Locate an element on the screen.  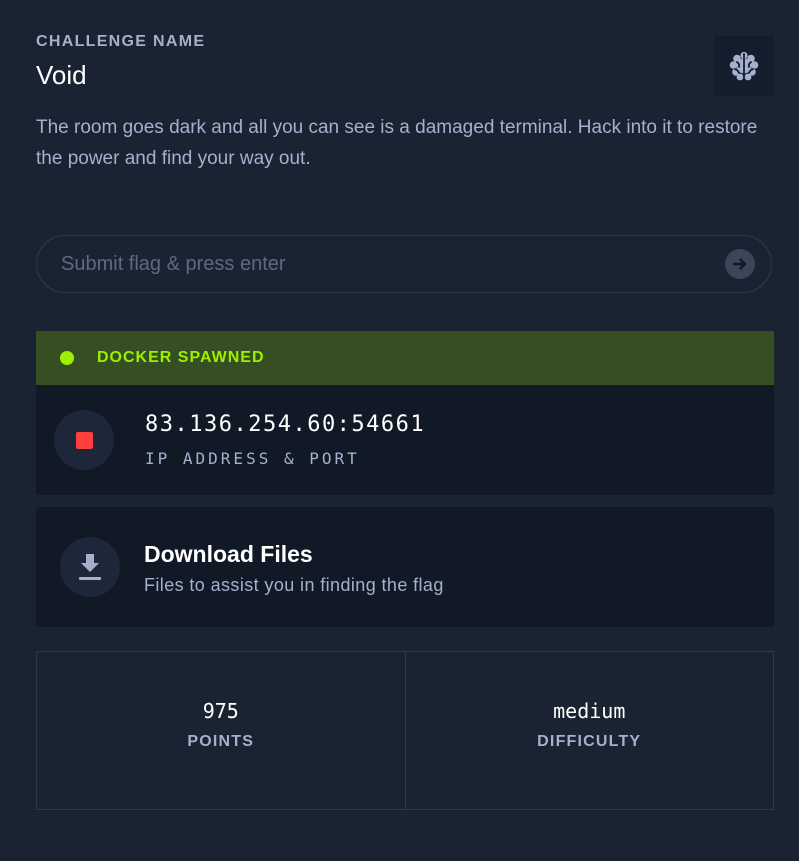
download-subtitle: Files to assist you in finding the flag is located at coordinates (294, 585).